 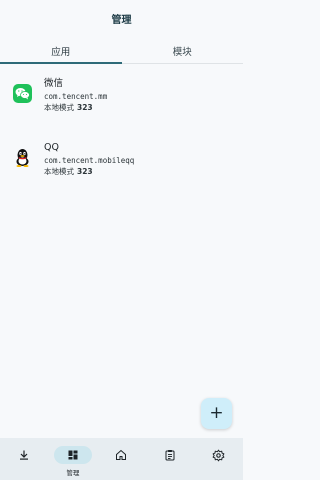 What do you see at coordinates (73, 473) in the screenshot?
I see `nav-label-manage: 管理` at bounding box center [73, 473].